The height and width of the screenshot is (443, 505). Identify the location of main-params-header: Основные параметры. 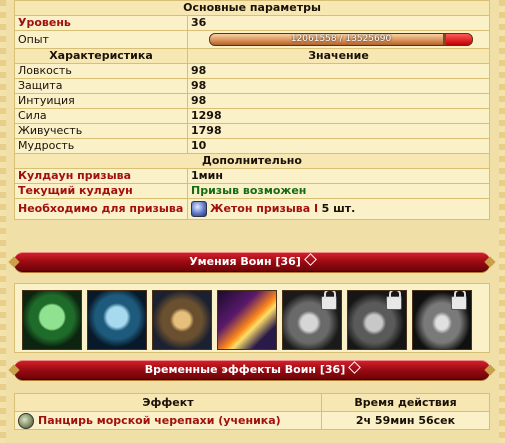
(252, 8).